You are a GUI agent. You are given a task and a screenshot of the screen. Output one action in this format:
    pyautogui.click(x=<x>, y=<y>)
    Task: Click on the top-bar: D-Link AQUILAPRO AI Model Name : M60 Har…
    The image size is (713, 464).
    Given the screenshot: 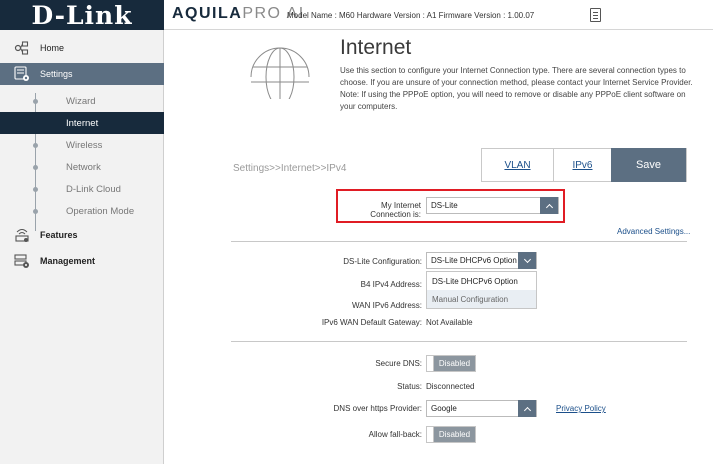 What is the action you would take?
    pyautogui.click(x=356, y=15)
    